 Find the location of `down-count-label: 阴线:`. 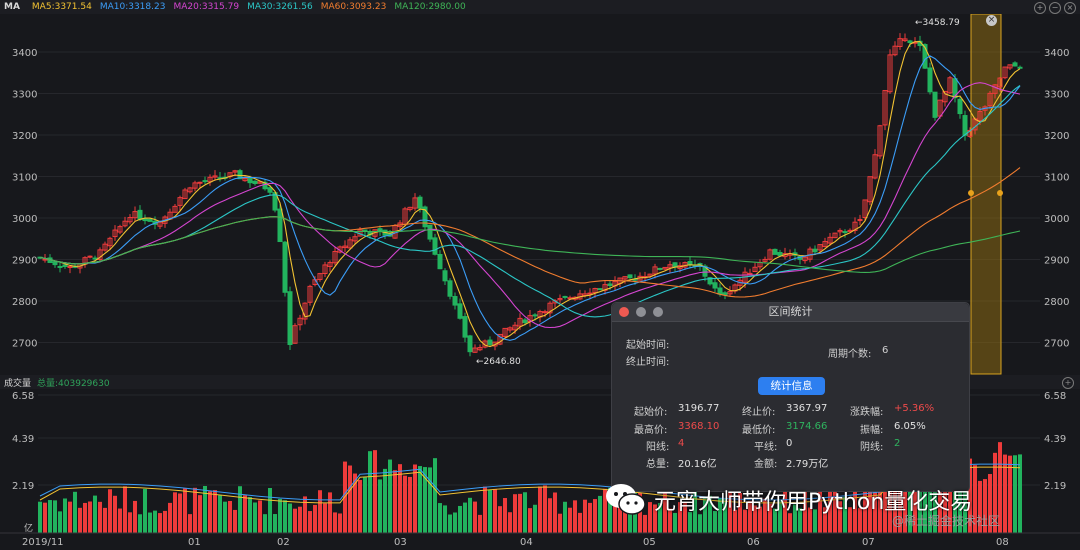

down-count-label: 阴线: is located at coordinates (872, 447).